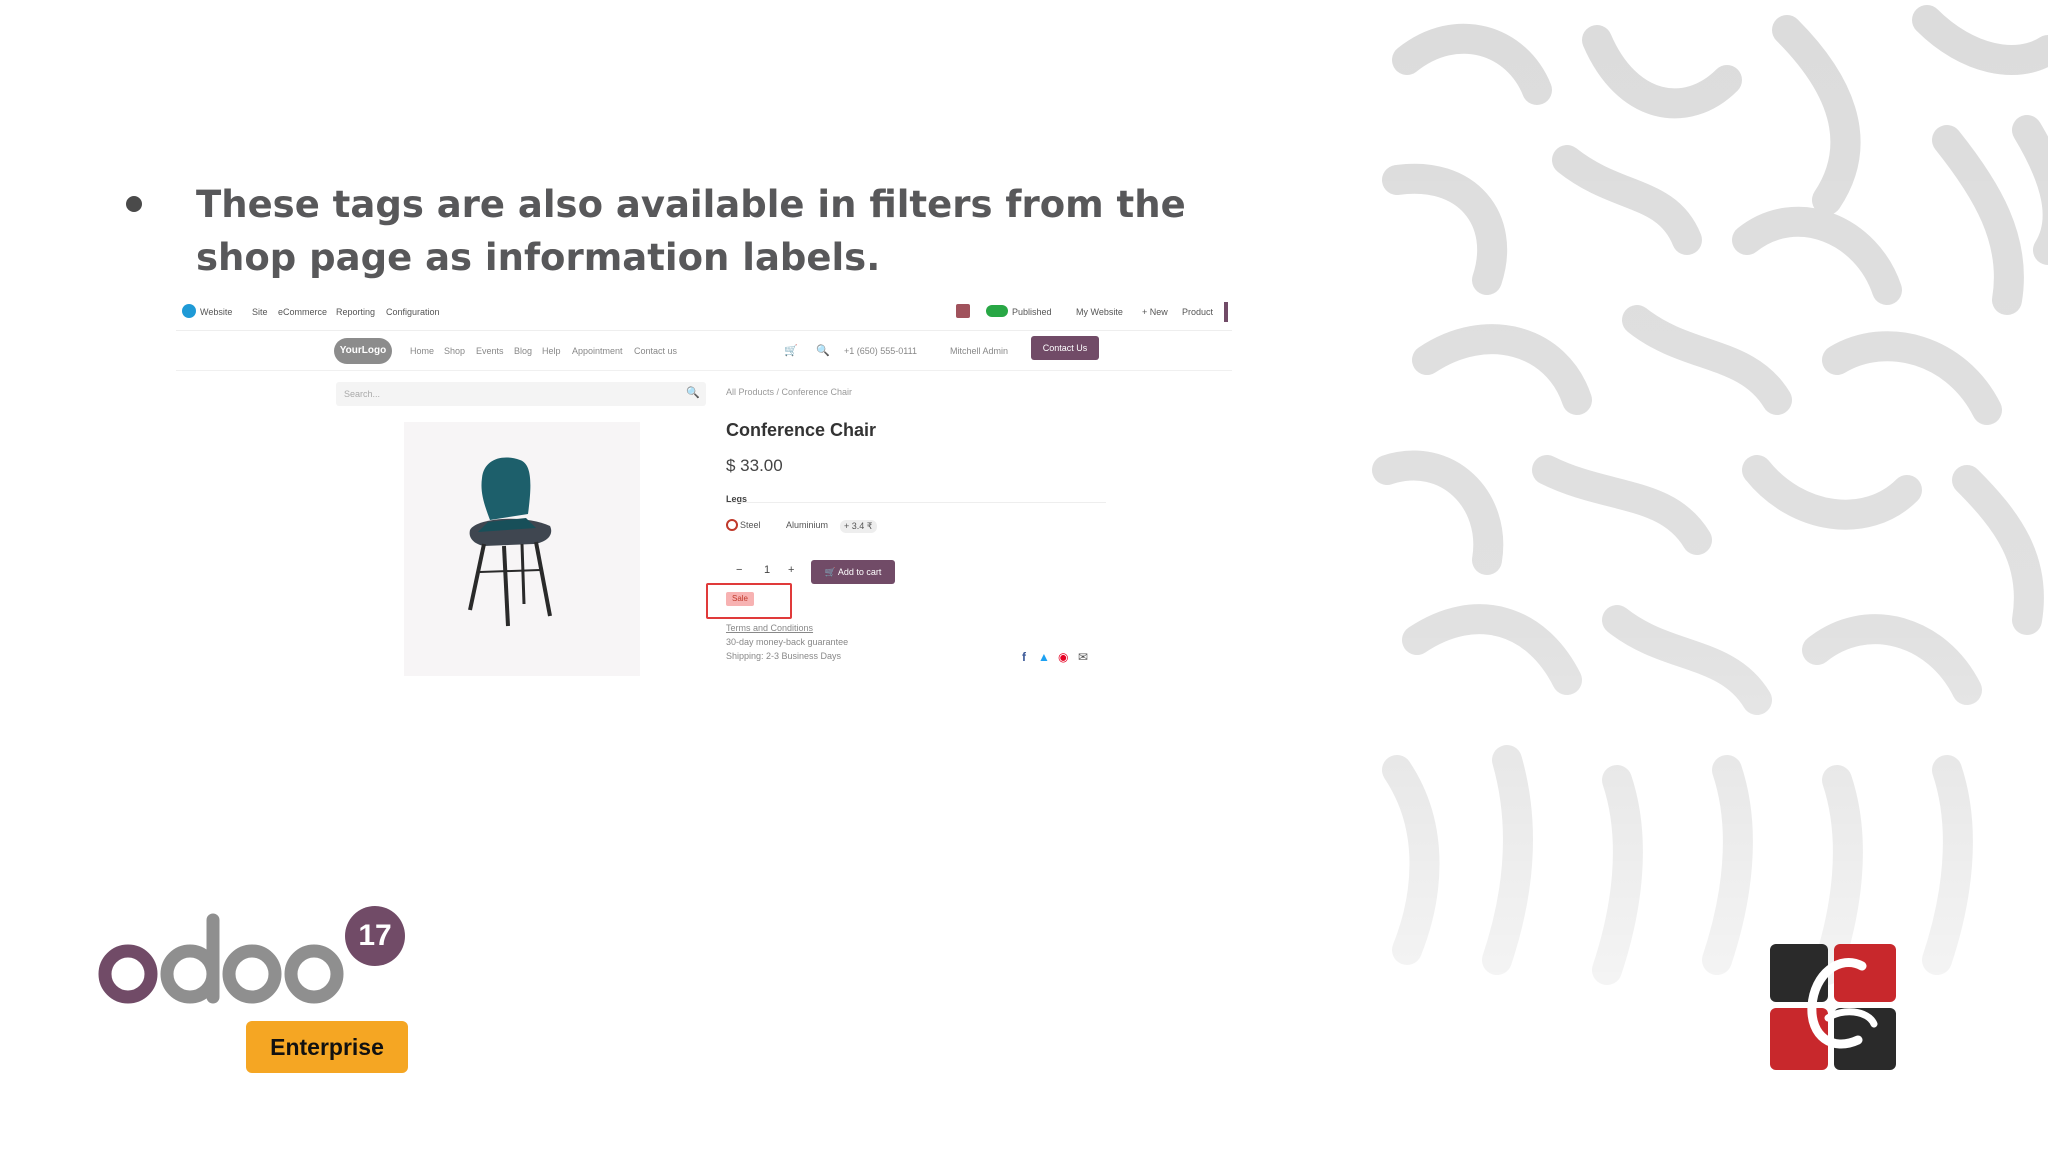 The image size is (2048, 1152). I want to click on edit-indicator, so click(1226, 312).